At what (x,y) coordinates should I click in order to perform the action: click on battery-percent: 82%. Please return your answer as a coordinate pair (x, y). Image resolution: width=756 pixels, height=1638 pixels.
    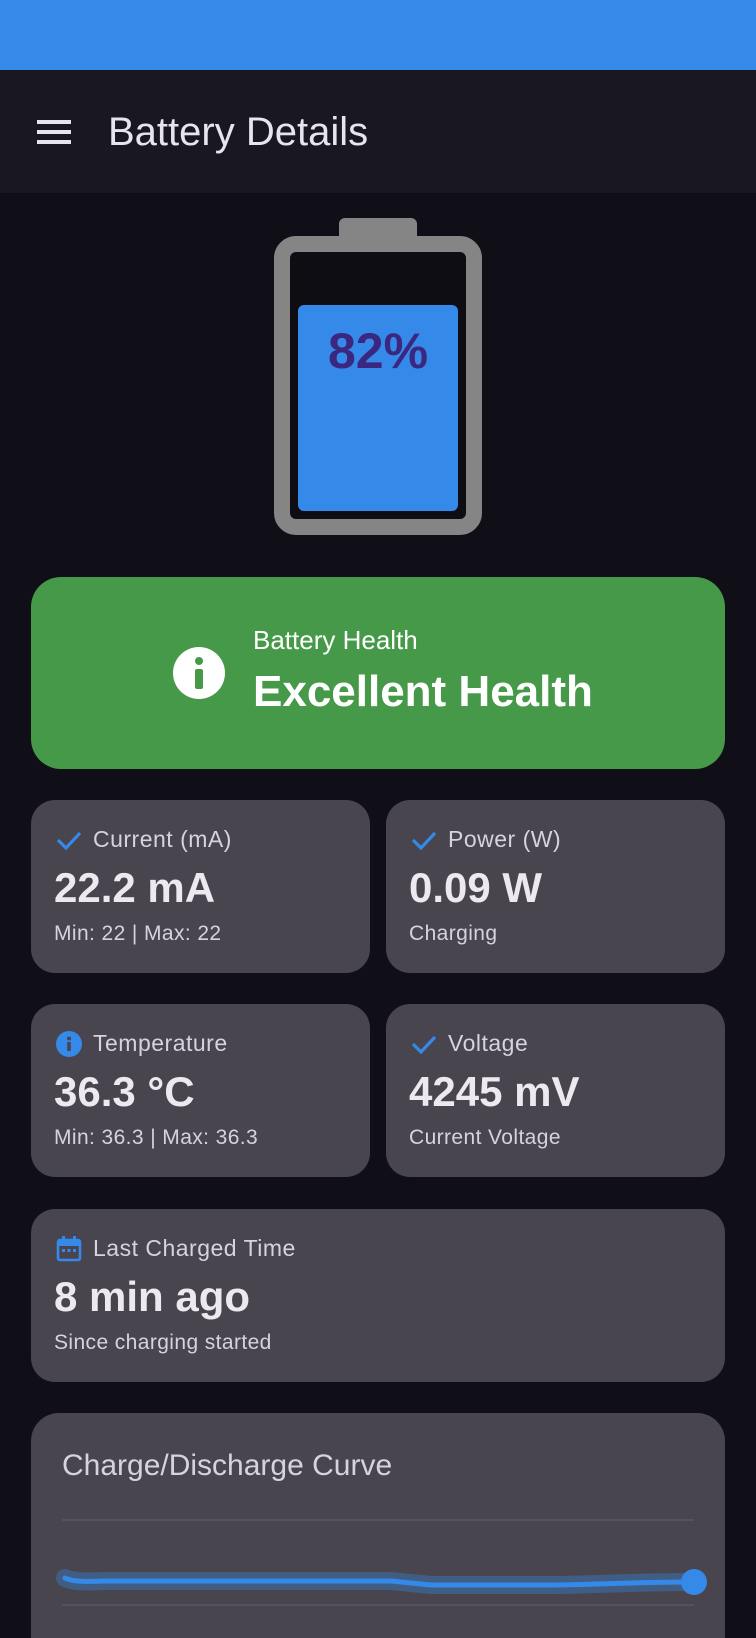
    Looking at the image, I should click on (378, 351).